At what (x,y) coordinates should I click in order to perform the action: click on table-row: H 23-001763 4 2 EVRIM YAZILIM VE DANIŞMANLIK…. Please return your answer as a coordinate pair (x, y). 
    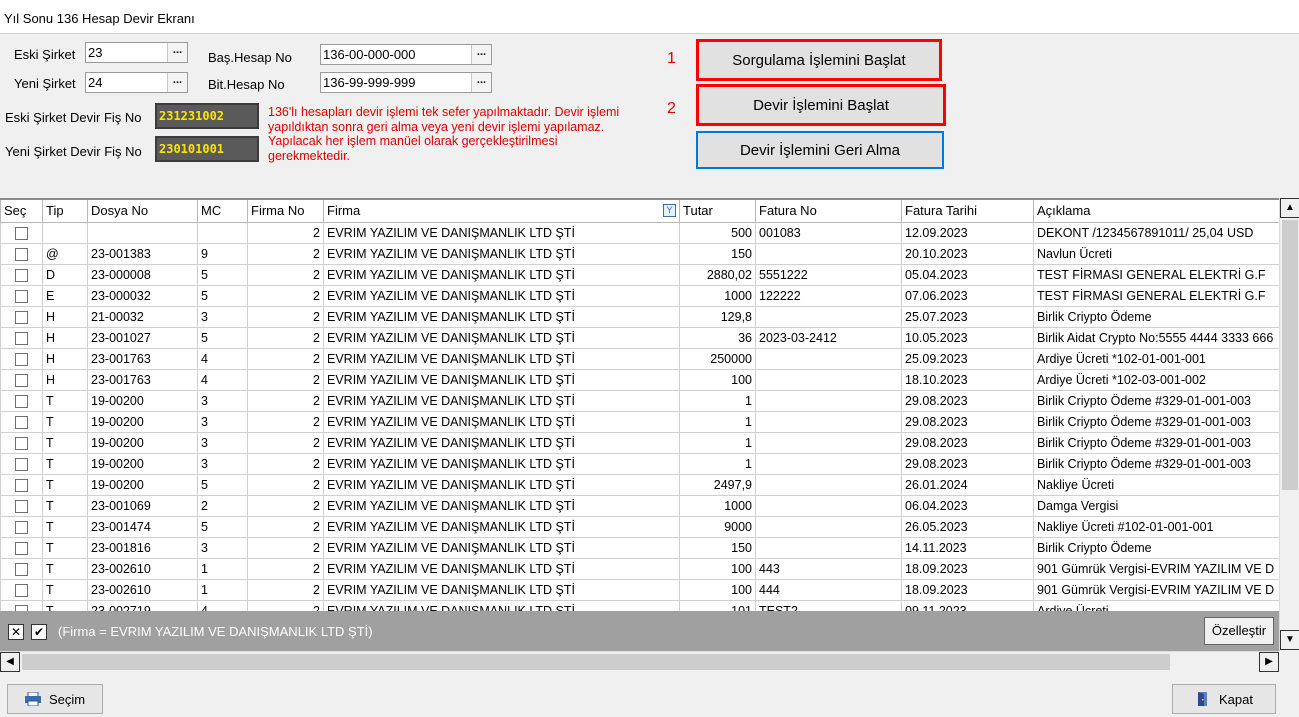
    Looking at the image, I should click on (640, 358).